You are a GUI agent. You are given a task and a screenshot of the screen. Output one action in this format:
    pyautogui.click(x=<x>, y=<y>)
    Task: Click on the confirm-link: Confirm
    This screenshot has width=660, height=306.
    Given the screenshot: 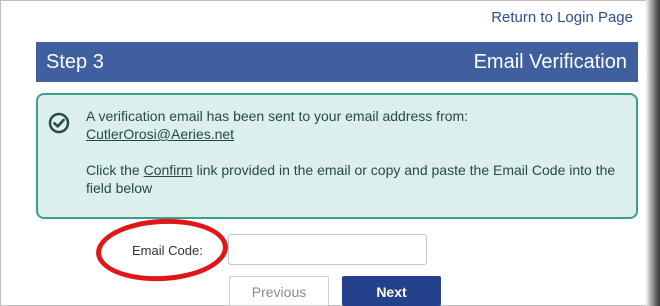 What is the action you would take?
    pyautogui.click(x=168, y=170)
    